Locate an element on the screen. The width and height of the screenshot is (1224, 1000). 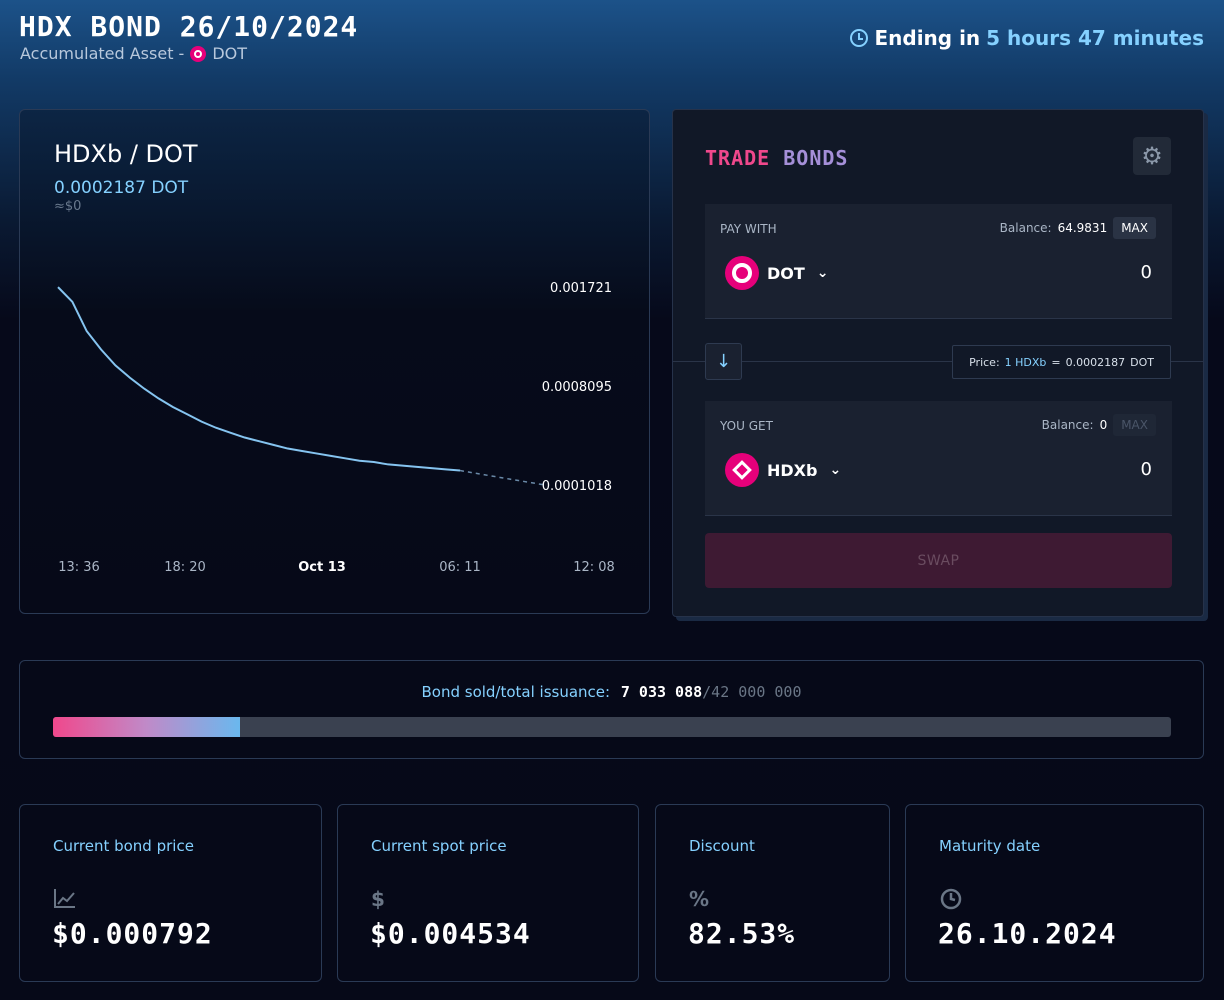
price-label: Price: is located at coordinates (984, 362).